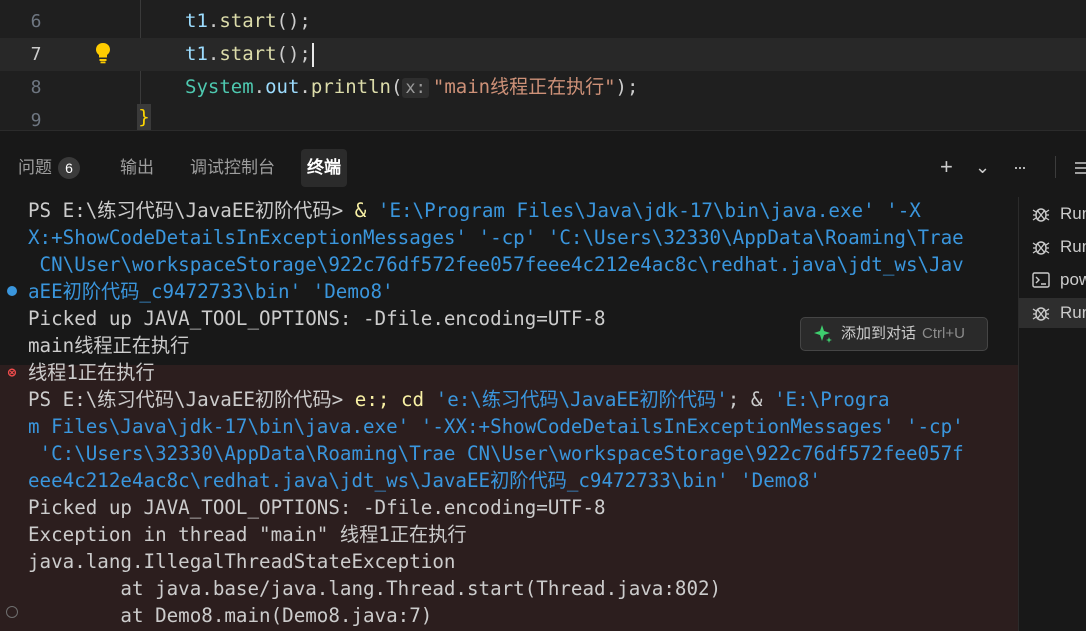 This screenshot has width=1086, height=631. What do you see at coordinates (91, 372) in the screenshot?
I see `terminal-line: 线程1正在执行` at bounding box center [91, 372].